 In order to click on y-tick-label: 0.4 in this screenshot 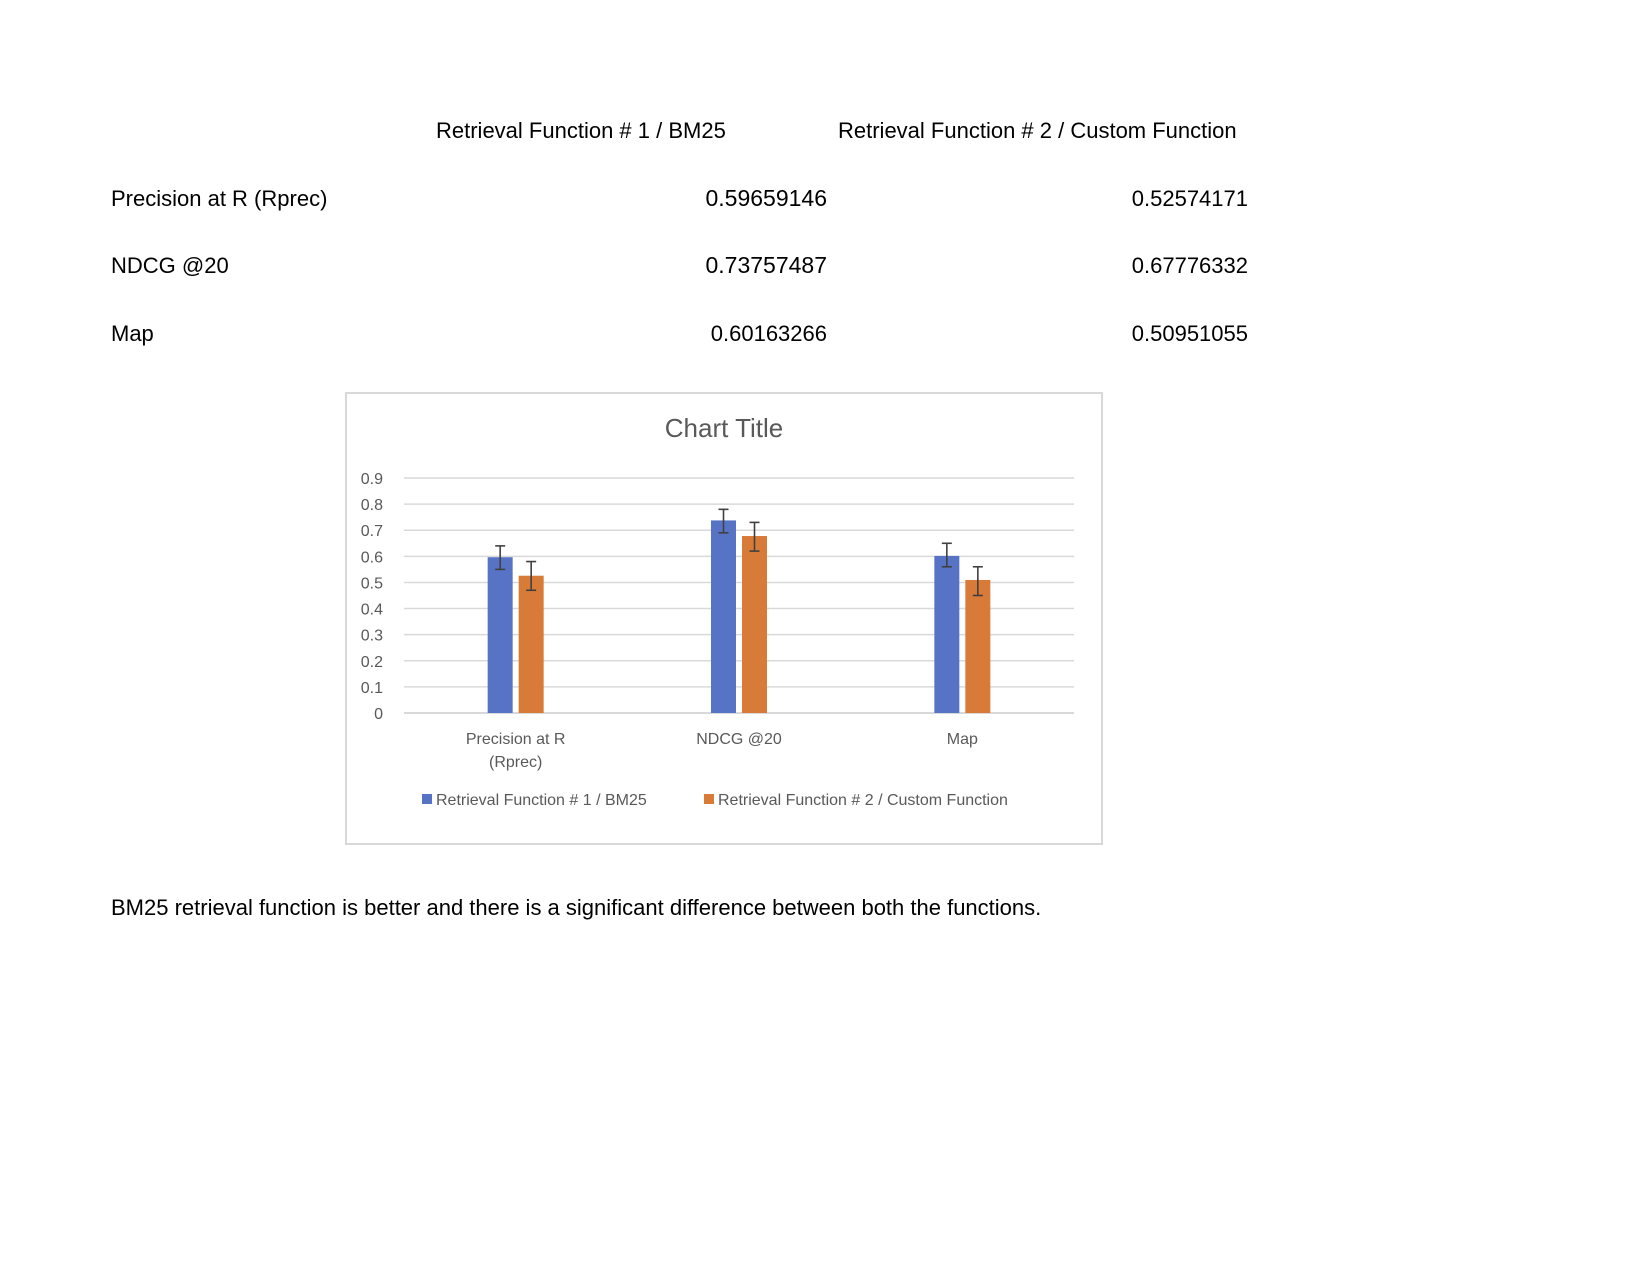, I will do `click(372, 610)`.